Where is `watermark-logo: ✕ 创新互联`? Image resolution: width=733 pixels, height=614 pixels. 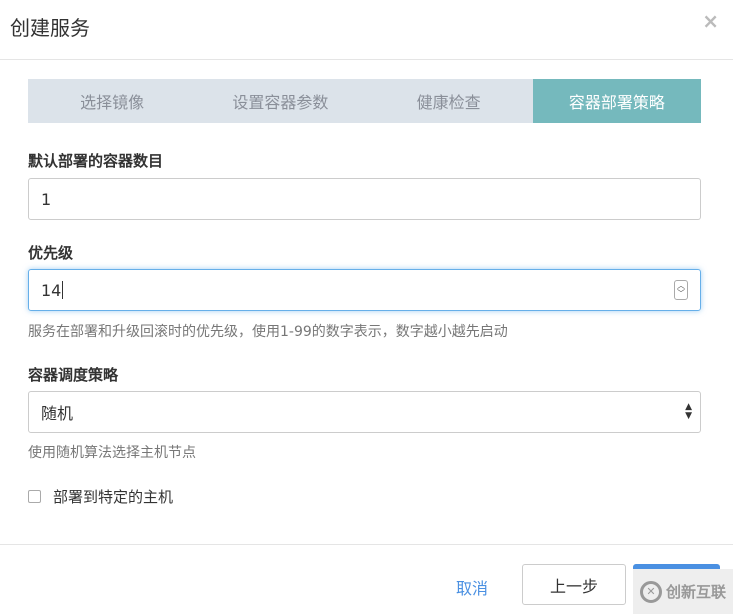
watermark-logo: ✕ 创新互联 is located at coordinates (683, 591).